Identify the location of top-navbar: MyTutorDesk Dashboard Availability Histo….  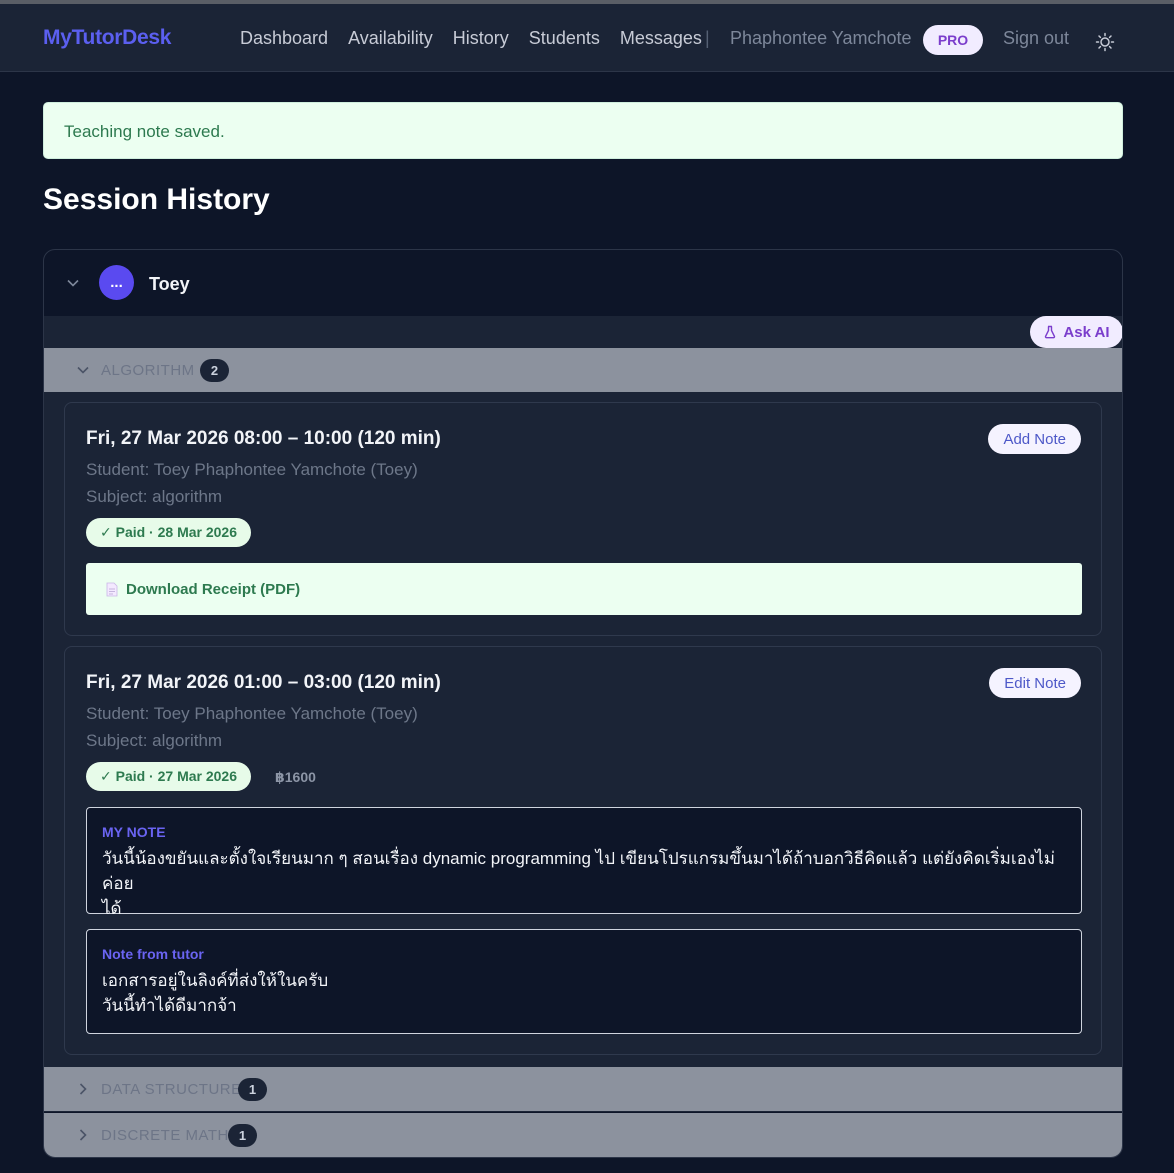
(587, 38).